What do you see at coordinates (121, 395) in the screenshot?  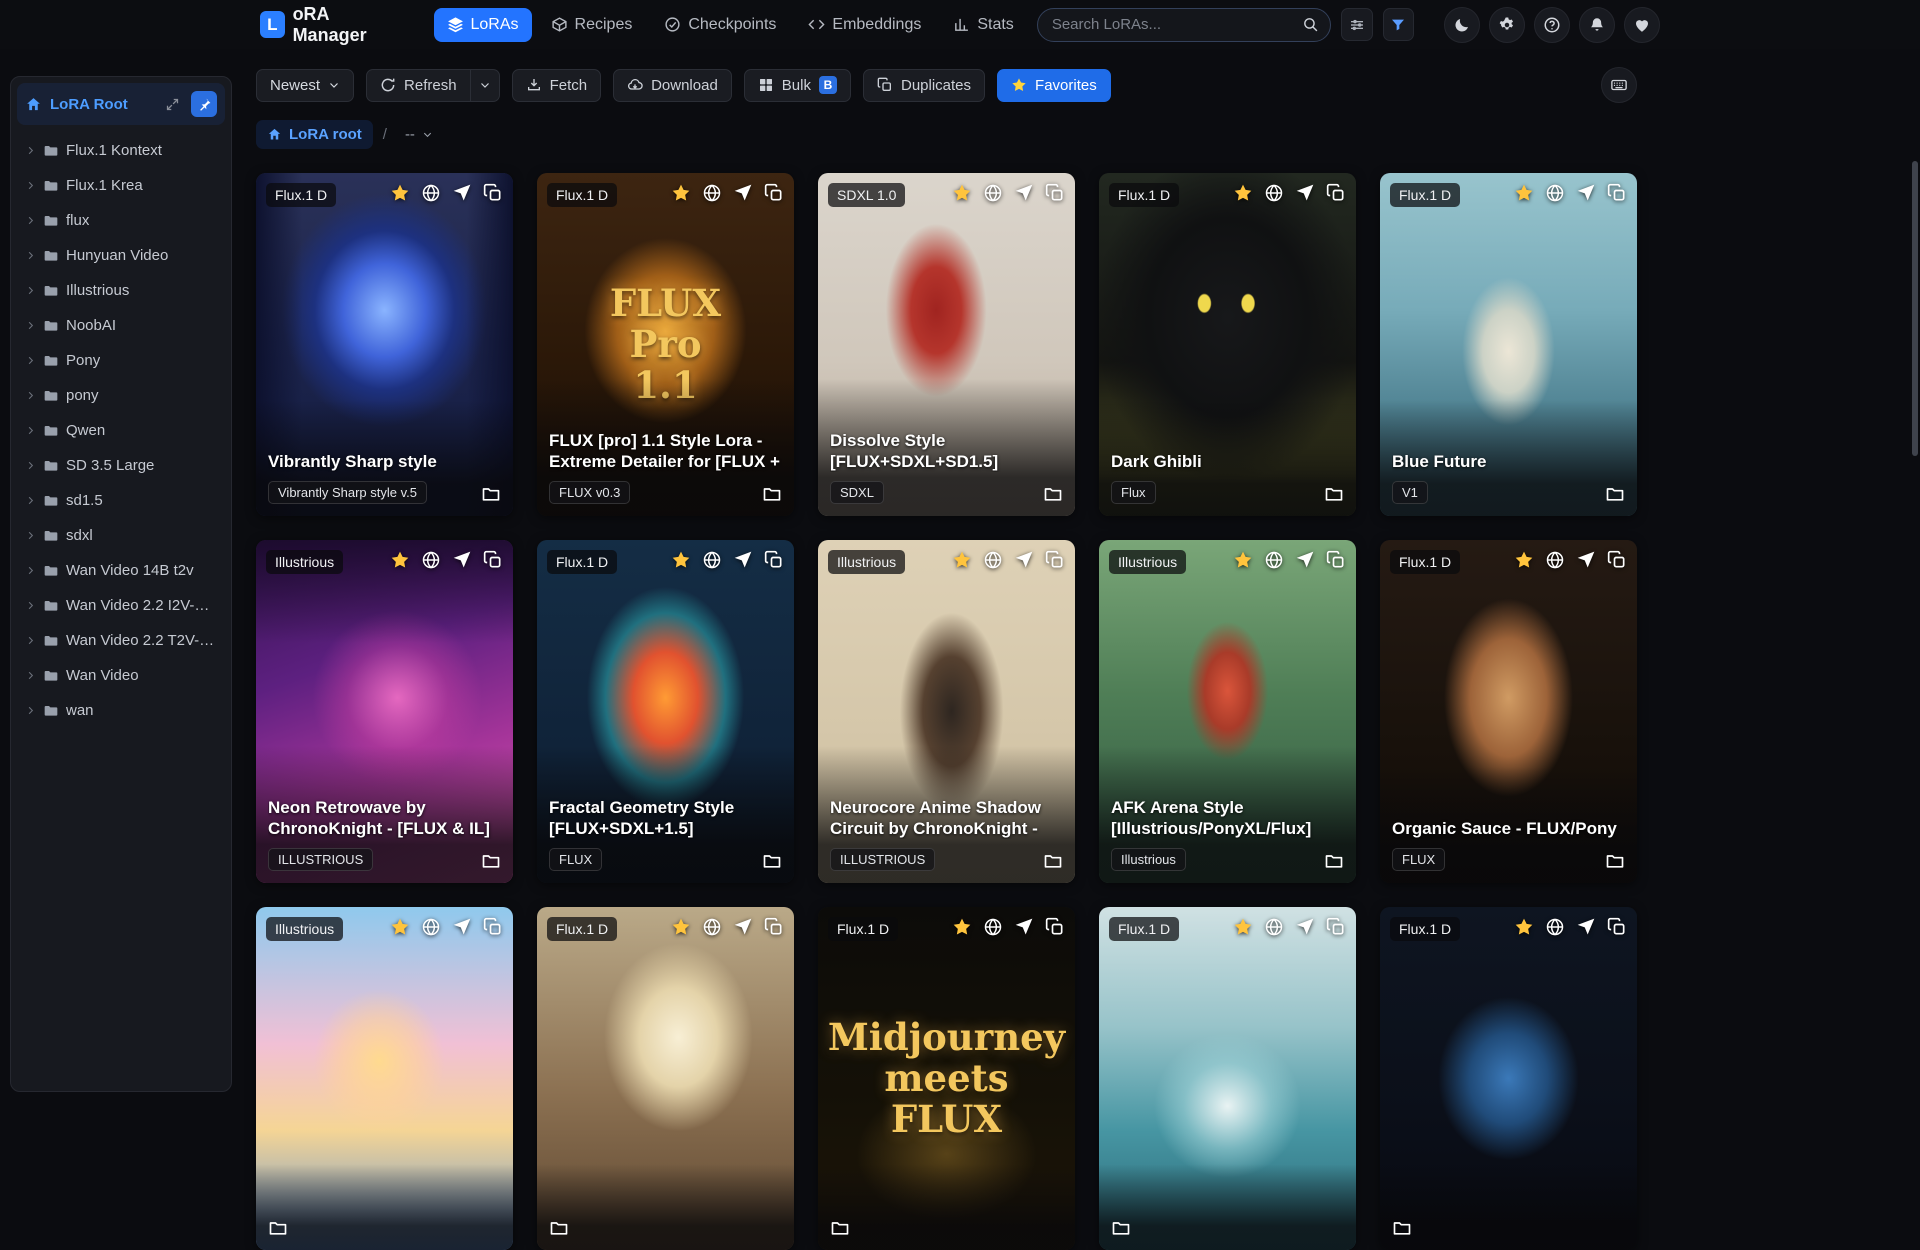 I see `sidebar-folder-item: pony` at bounding box center [121, 395].